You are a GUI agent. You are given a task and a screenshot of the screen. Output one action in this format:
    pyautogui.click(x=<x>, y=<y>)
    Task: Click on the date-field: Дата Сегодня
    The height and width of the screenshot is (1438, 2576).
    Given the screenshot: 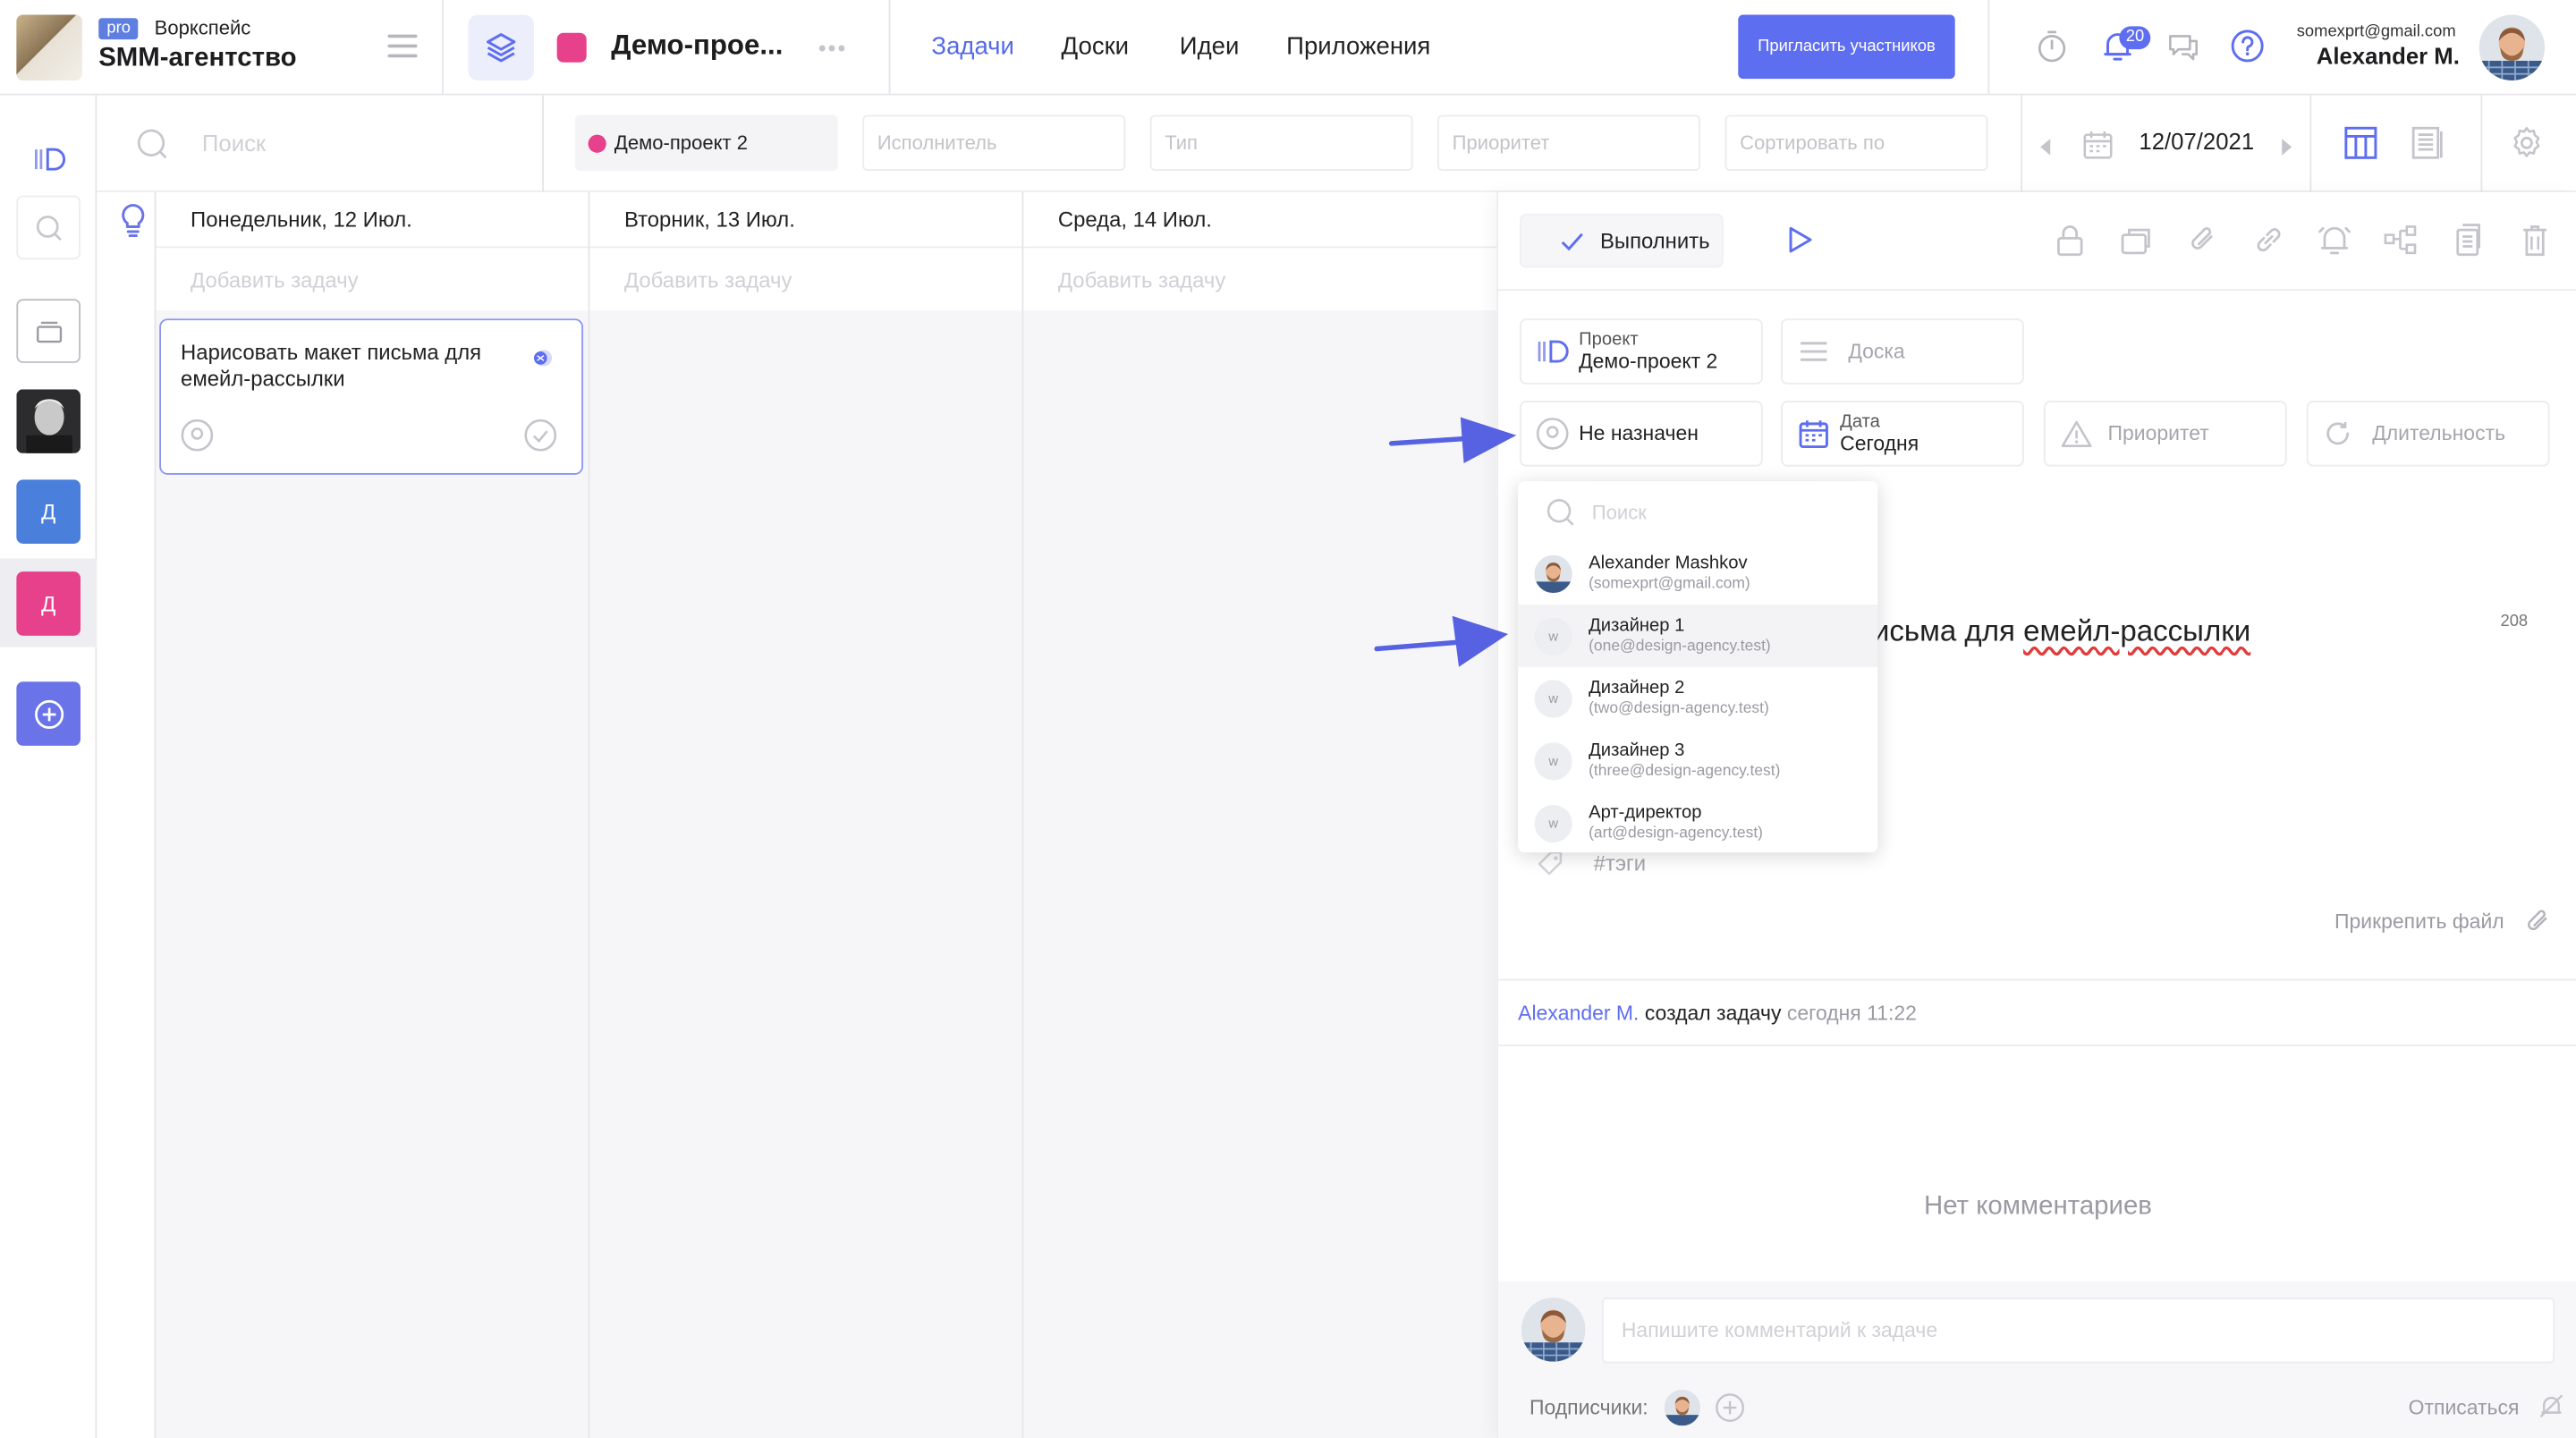 What is the action you would take?
    pyautogui.click(x=1902, y=434)
    